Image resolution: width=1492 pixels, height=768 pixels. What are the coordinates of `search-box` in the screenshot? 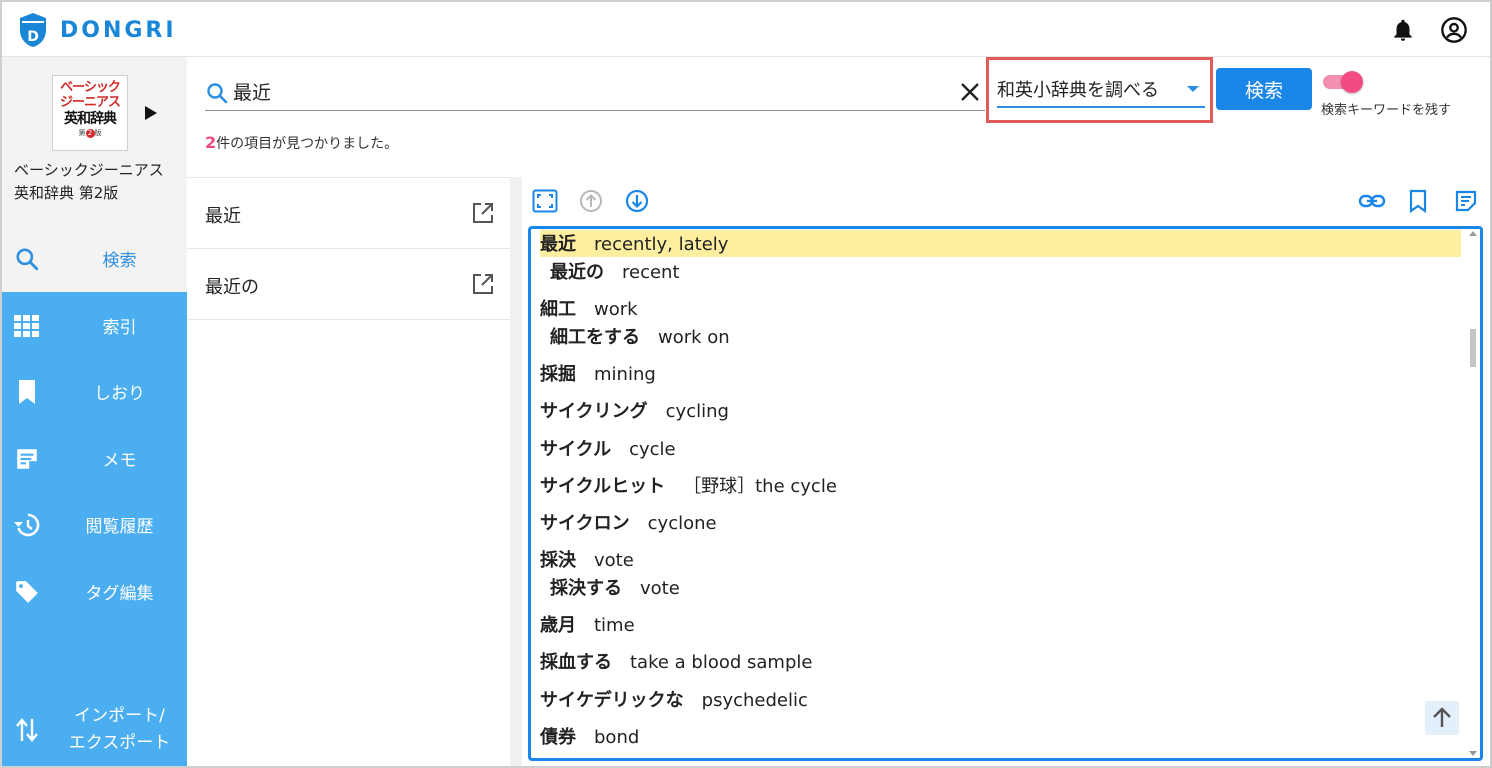 It's located at (595, 92).